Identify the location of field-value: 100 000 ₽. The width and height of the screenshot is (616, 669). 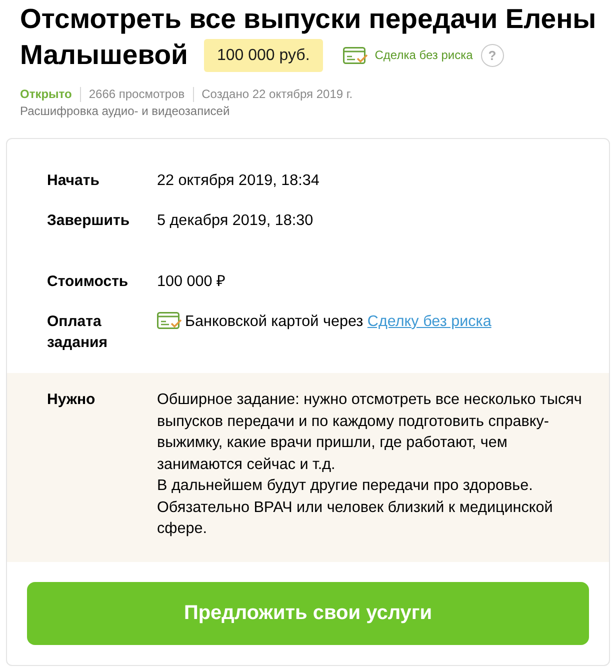
(191, 281).